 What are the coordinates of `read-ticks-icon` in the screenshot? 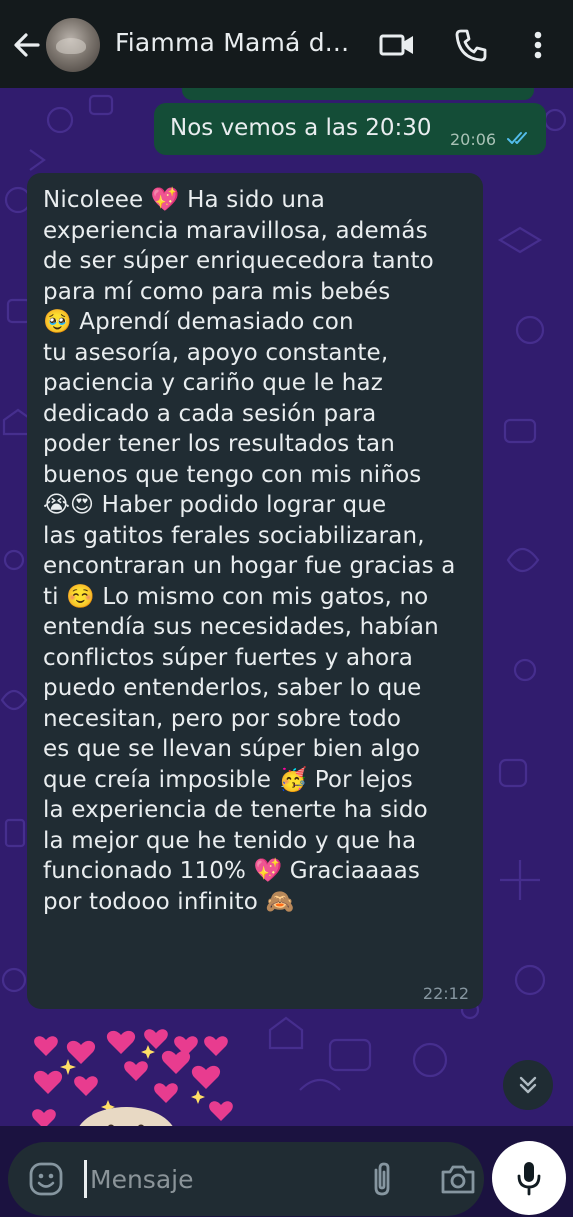 It's located at (517, 138).